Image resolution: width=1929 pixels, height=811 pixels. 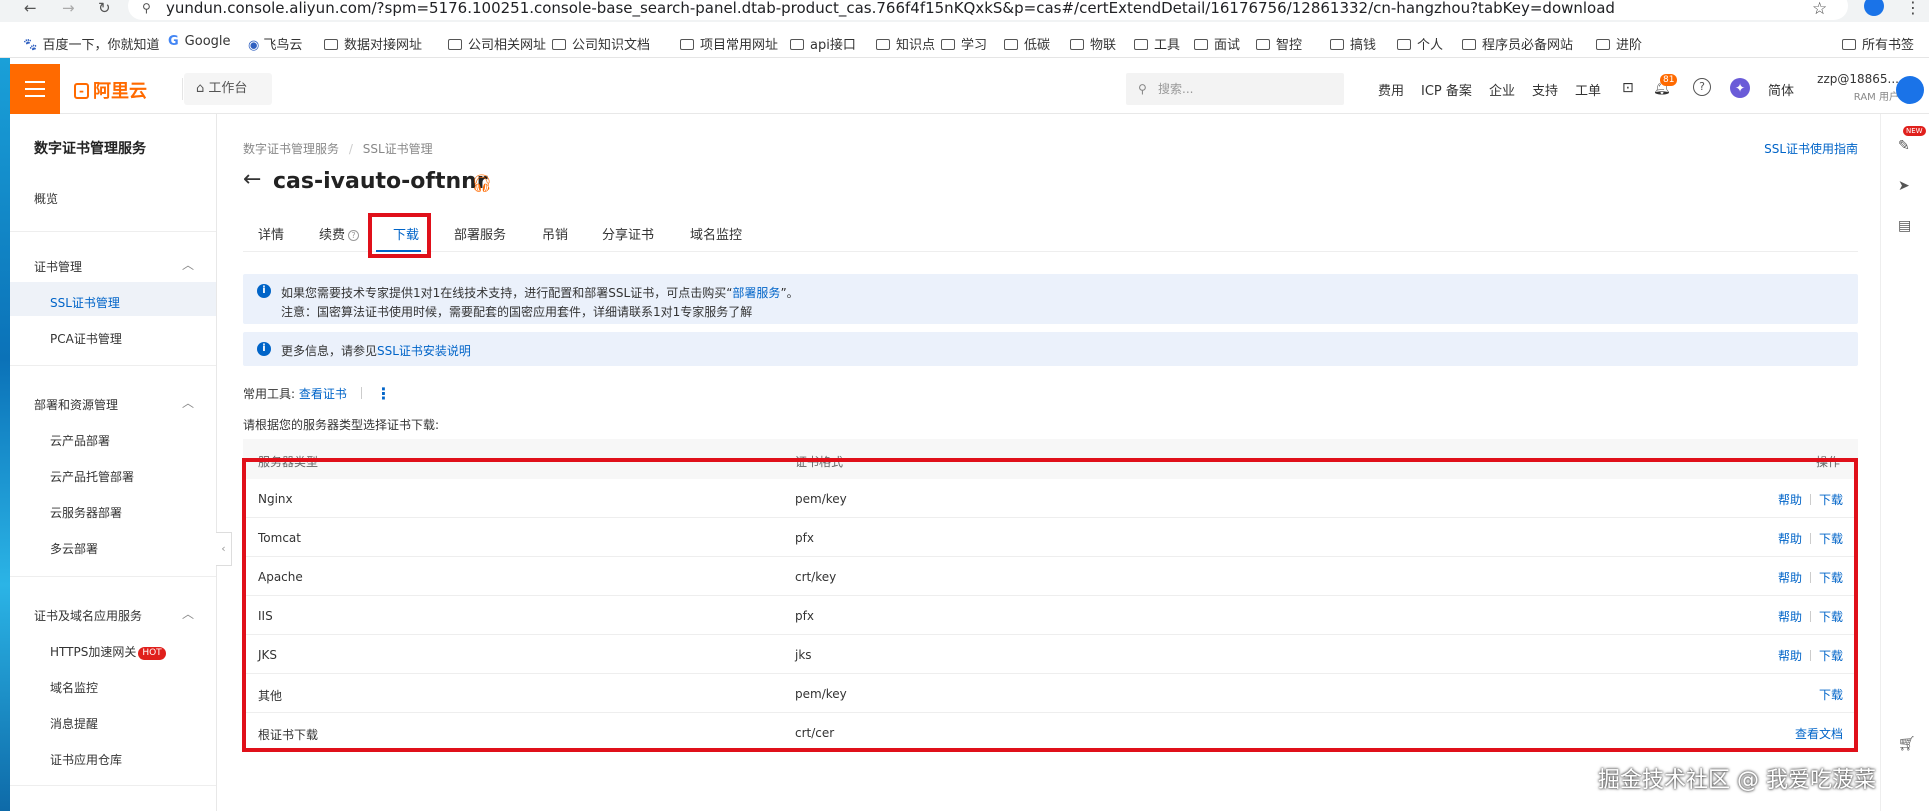 I want to click on help-icon: ?, so click(x=1702, y=87).